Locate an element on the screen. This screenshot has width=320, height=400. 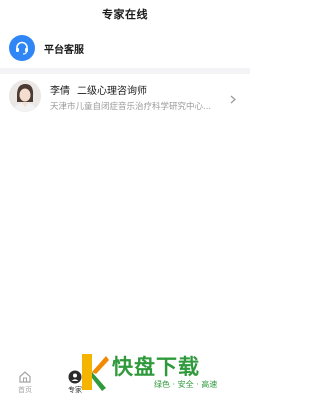
chevron-right-icon is located at coordinates (233, 101).